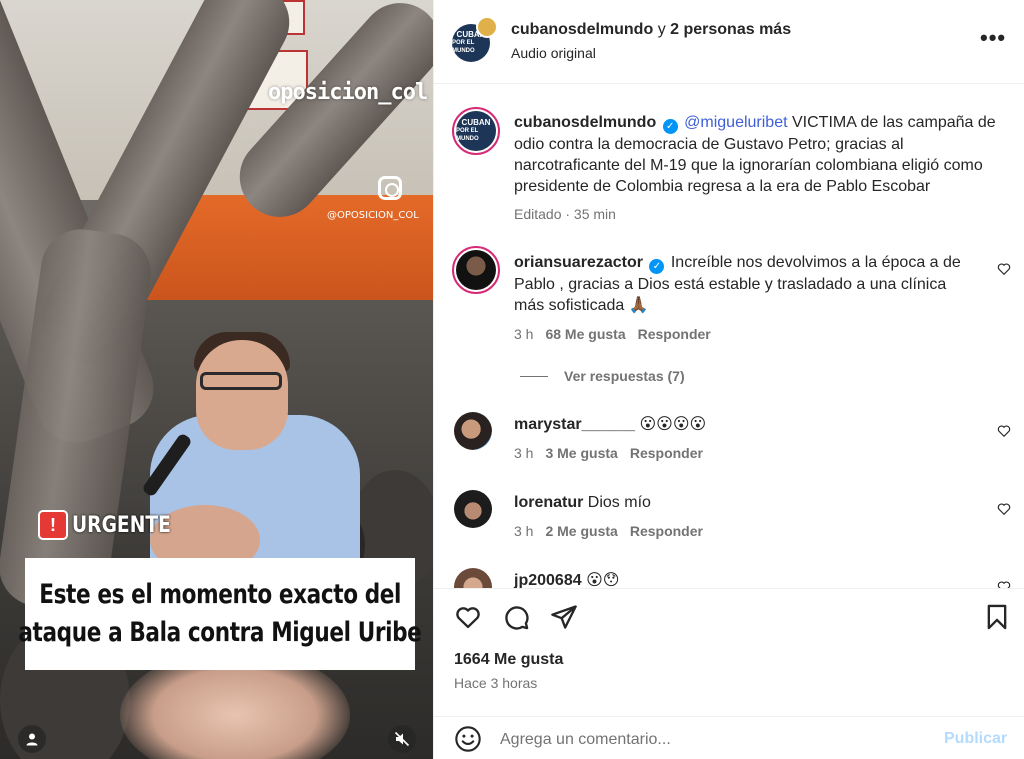 This screenshot has width=1024, height=759. Describe the element at coordinates (220, 594) in the screenshot. I see `video-caption-line-1: Este es el momento exacto del` at that location.